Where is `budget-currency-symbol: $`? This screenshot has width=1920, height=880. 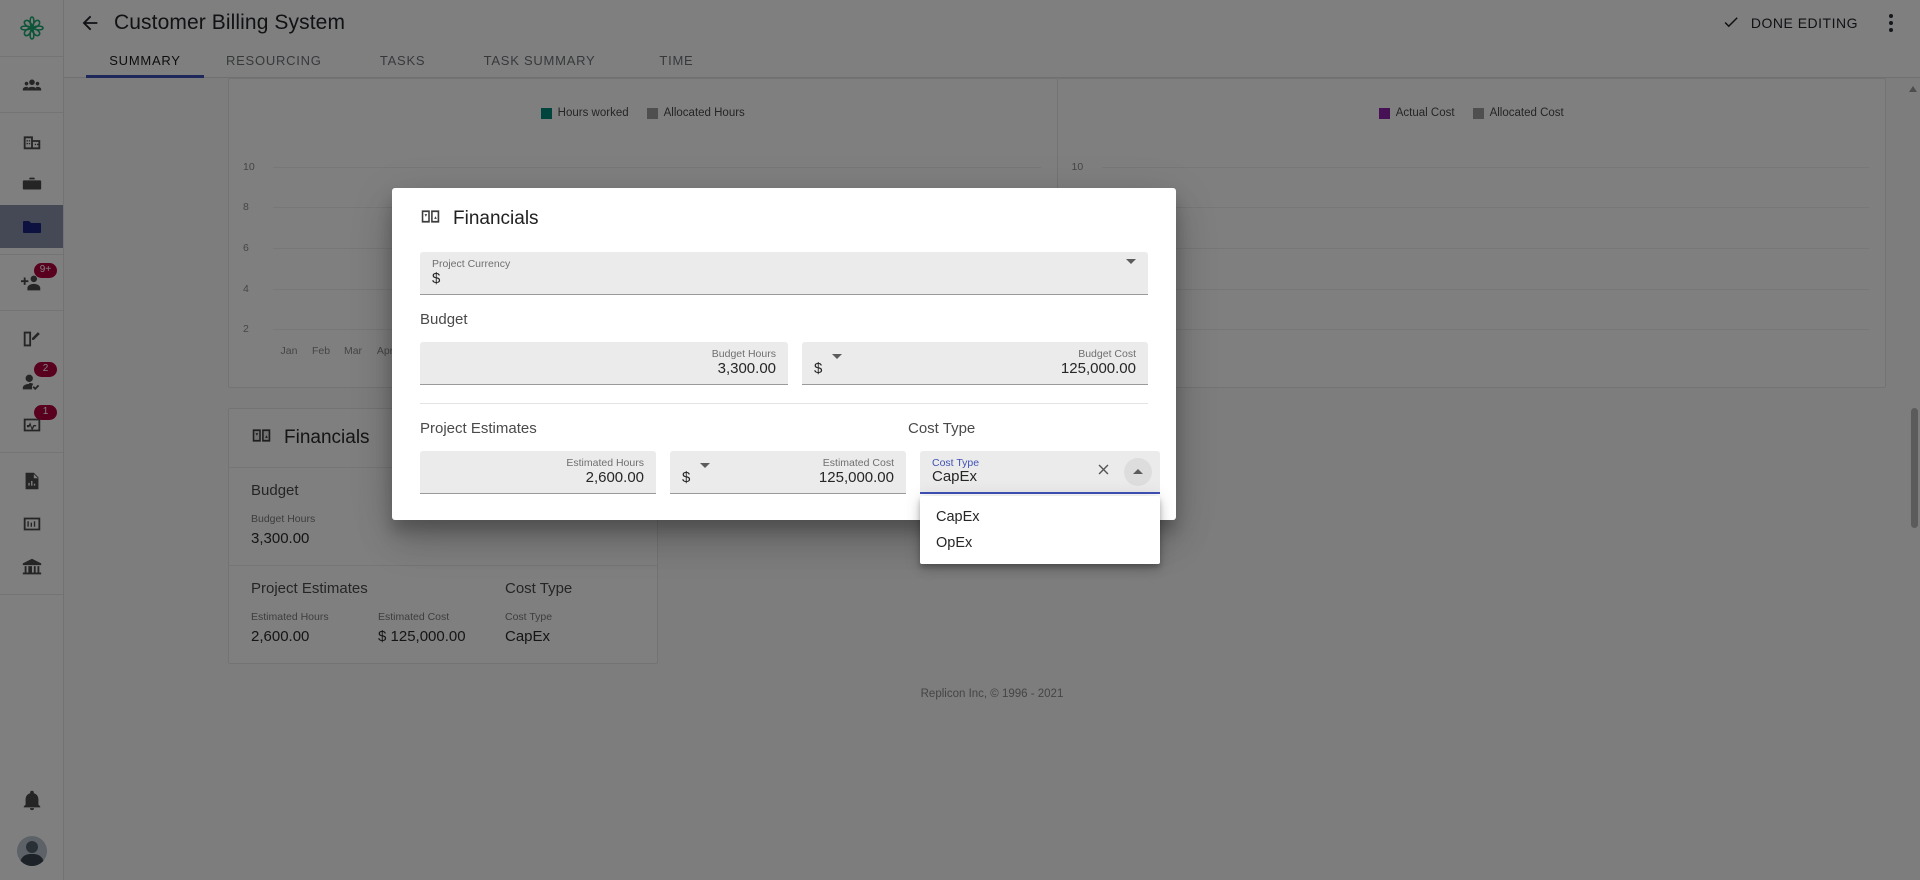 budget-currency-symbol: $ is located at coordinates (818, 368).